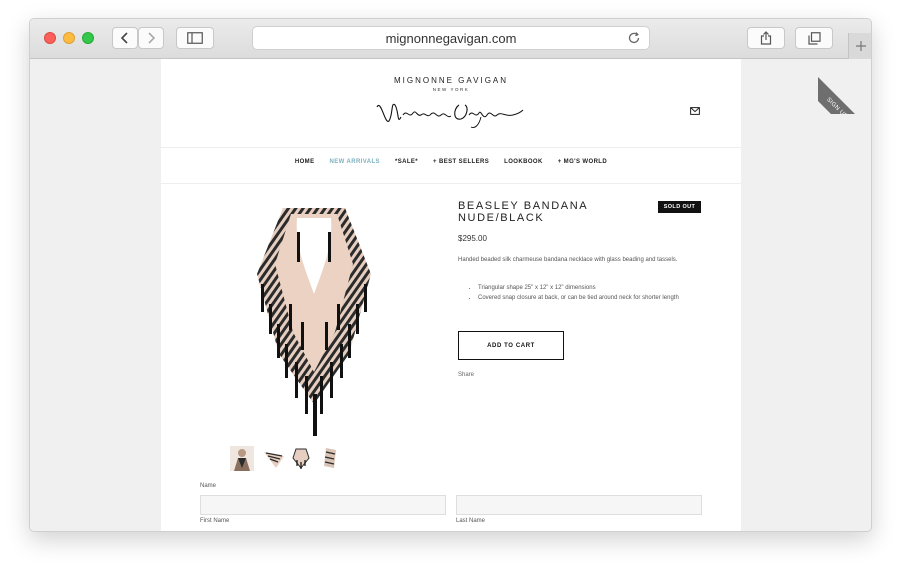  I want to click on last-name-label: Last Name, so click(471, 521).